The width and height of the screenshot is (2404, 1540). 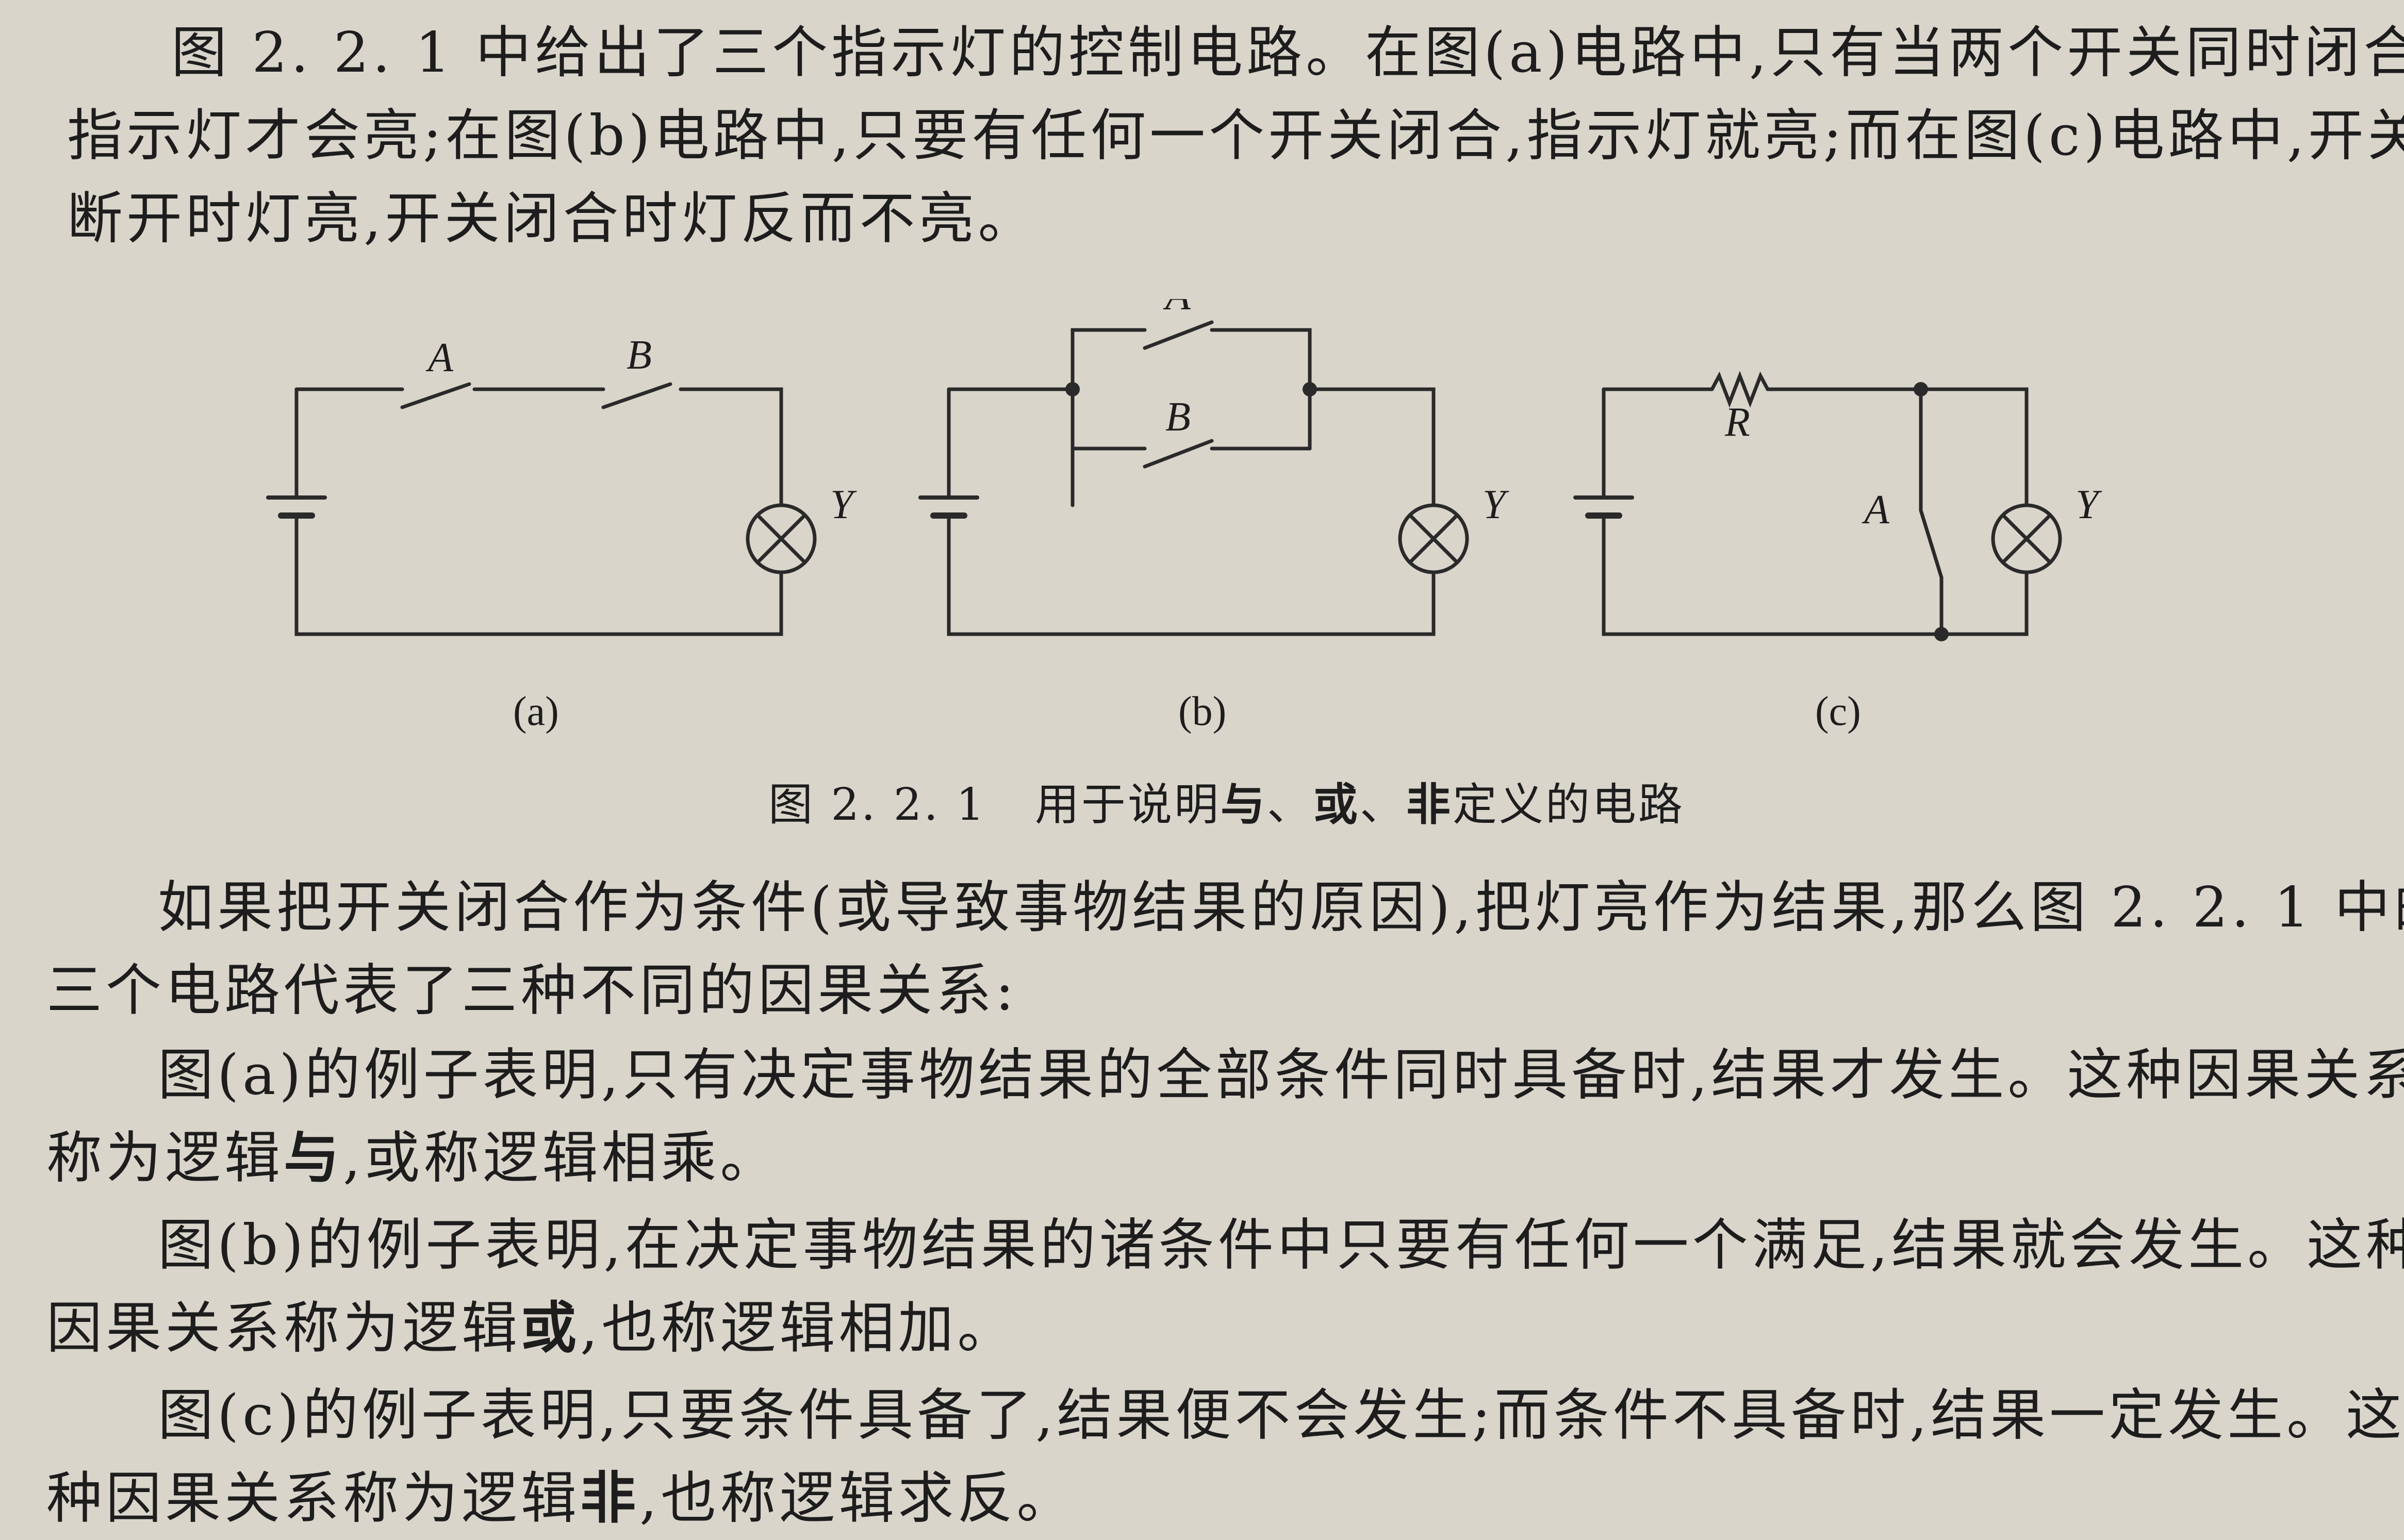 I want to click on caption-not: 非, so click(x=1429, y=805).